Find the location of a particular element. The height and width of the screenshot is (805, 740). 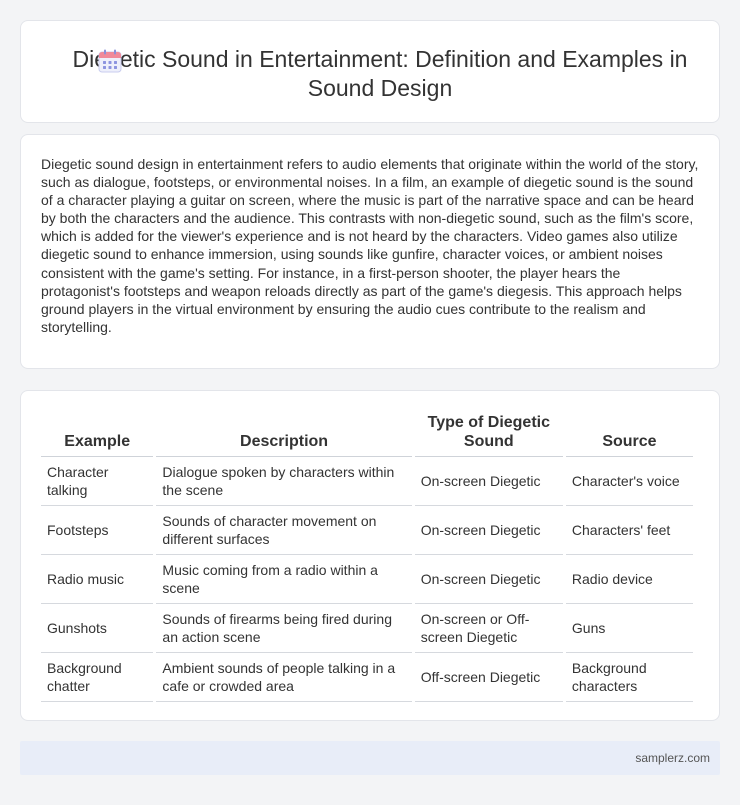

cell-example: Footsteps is located at coordinates (97, 530).